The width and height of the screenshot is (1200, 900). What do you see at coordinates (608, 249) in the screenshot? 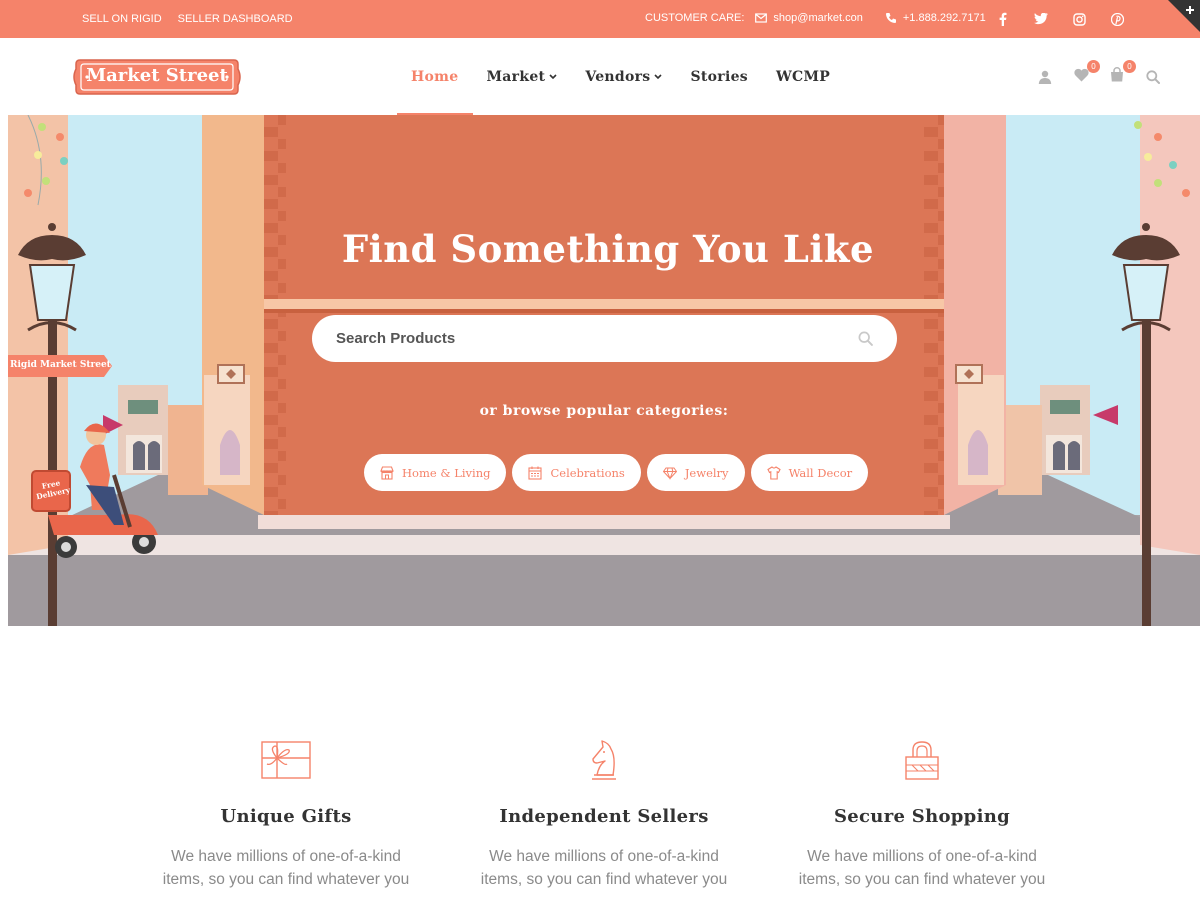
I see `hero-title: Find Something You Like` at bounding box center [608, 249].